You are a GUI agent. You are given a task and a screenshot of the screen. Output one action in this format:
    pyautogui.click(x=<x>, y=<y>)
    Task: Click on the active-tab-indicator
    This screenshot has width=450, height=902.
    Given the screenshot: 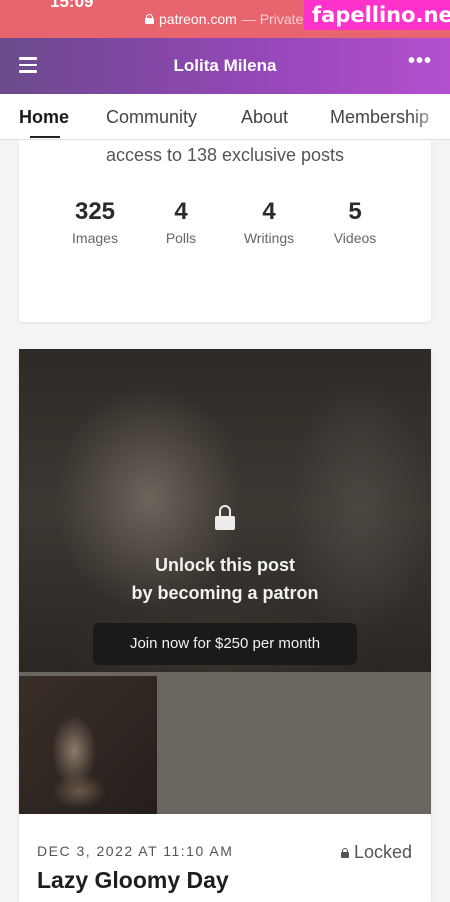 What is the action you would take?
    pyautogui.click(x=45, y=137)
    